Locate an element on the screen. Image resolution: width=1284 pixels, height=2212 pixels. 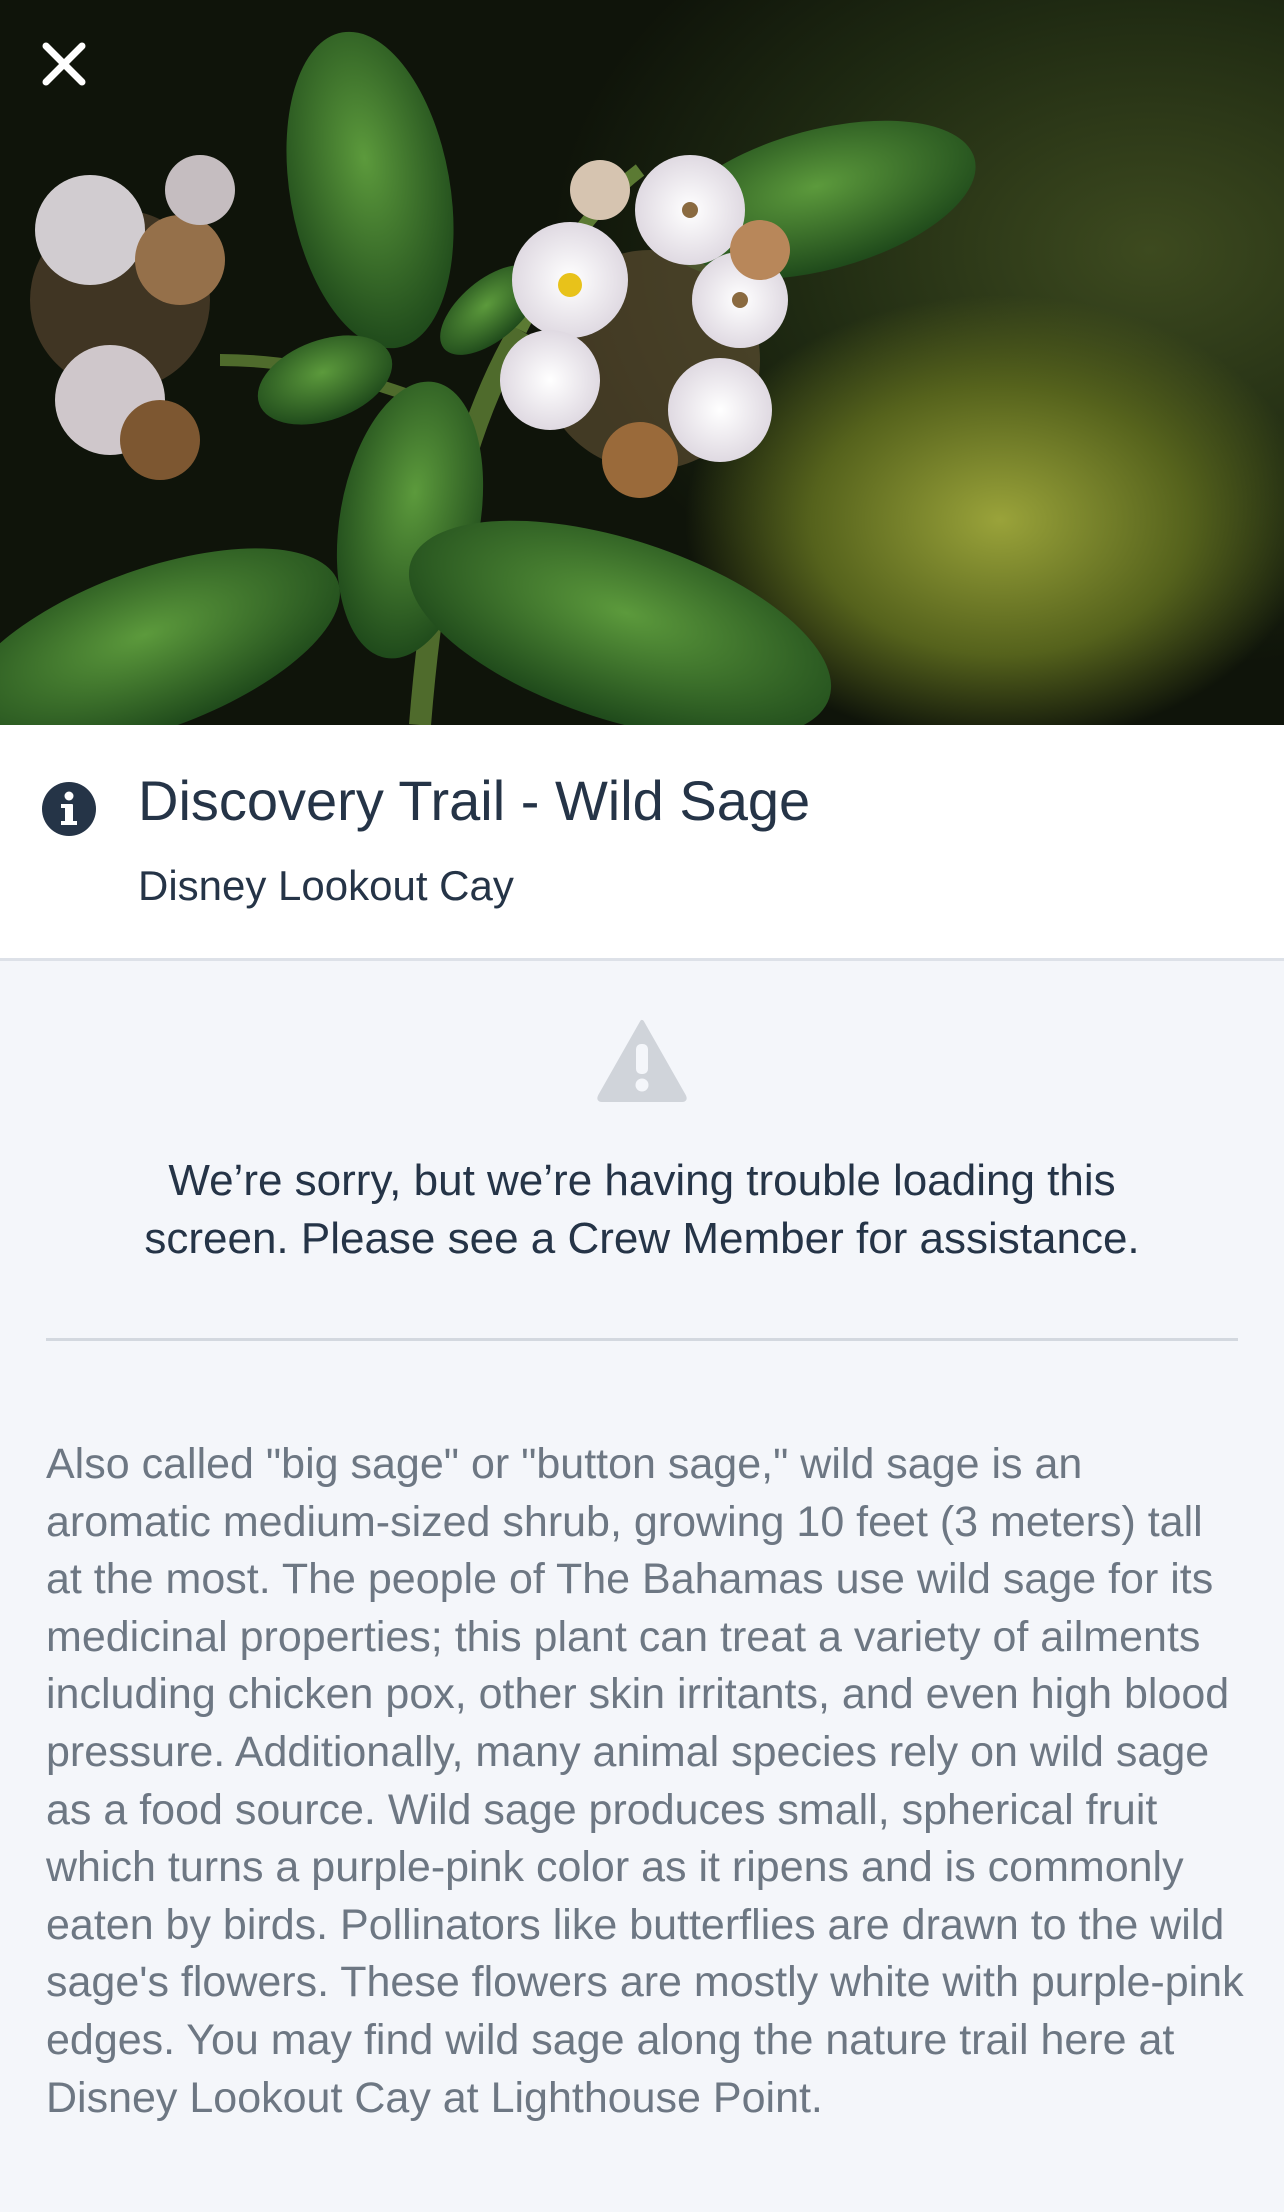
info-icon is located at coordinates (69, 809).